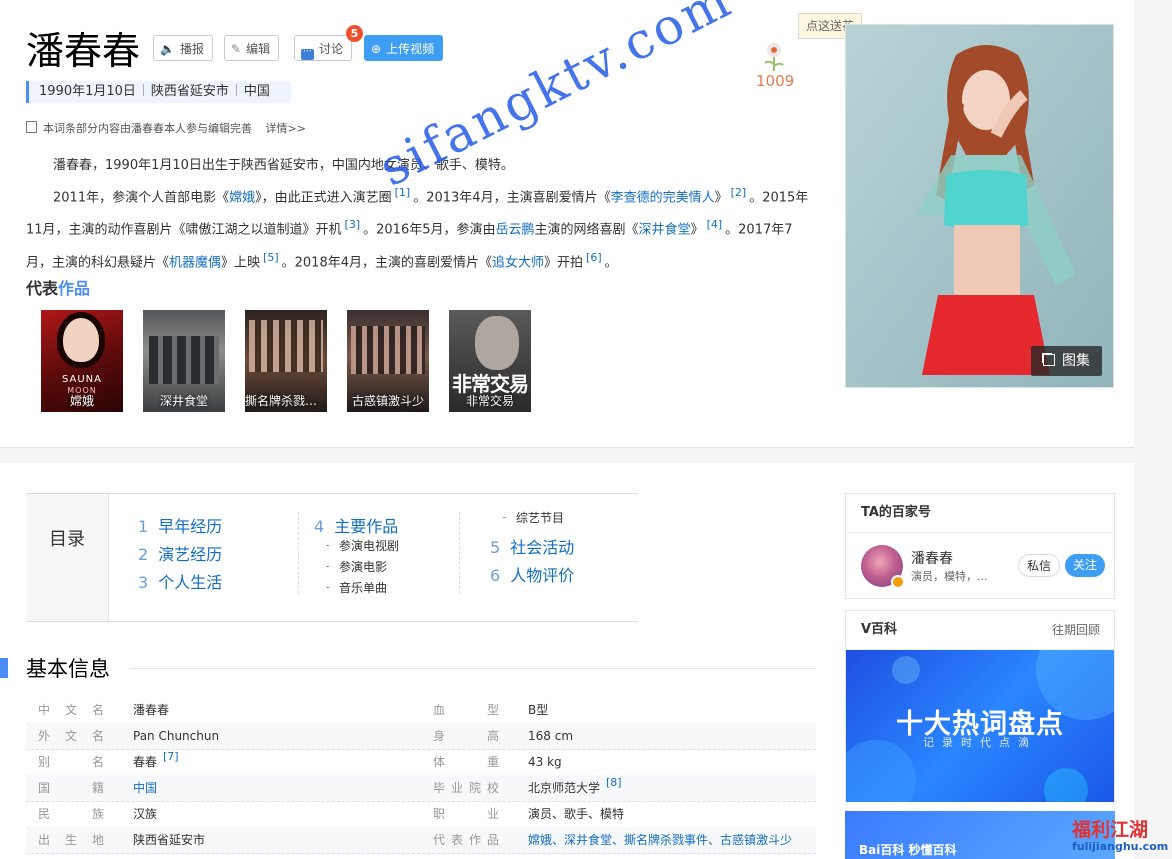 This screenshot has width=1172, height=859. What do you see at coordinates (145, 788) in the screenshot?
I see `info-value: 中国` at bounding box center [145, 788].